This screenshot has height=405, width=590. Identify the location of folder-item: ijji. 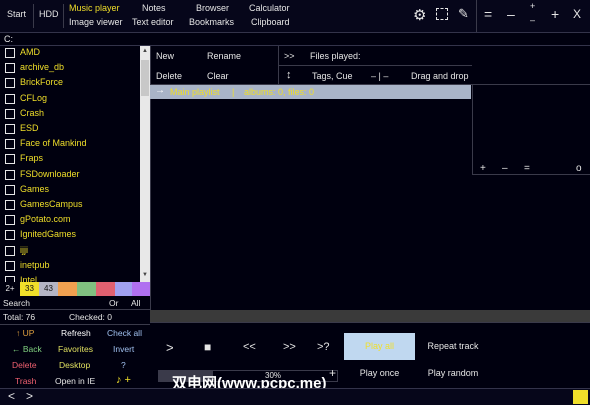
(70, 251).